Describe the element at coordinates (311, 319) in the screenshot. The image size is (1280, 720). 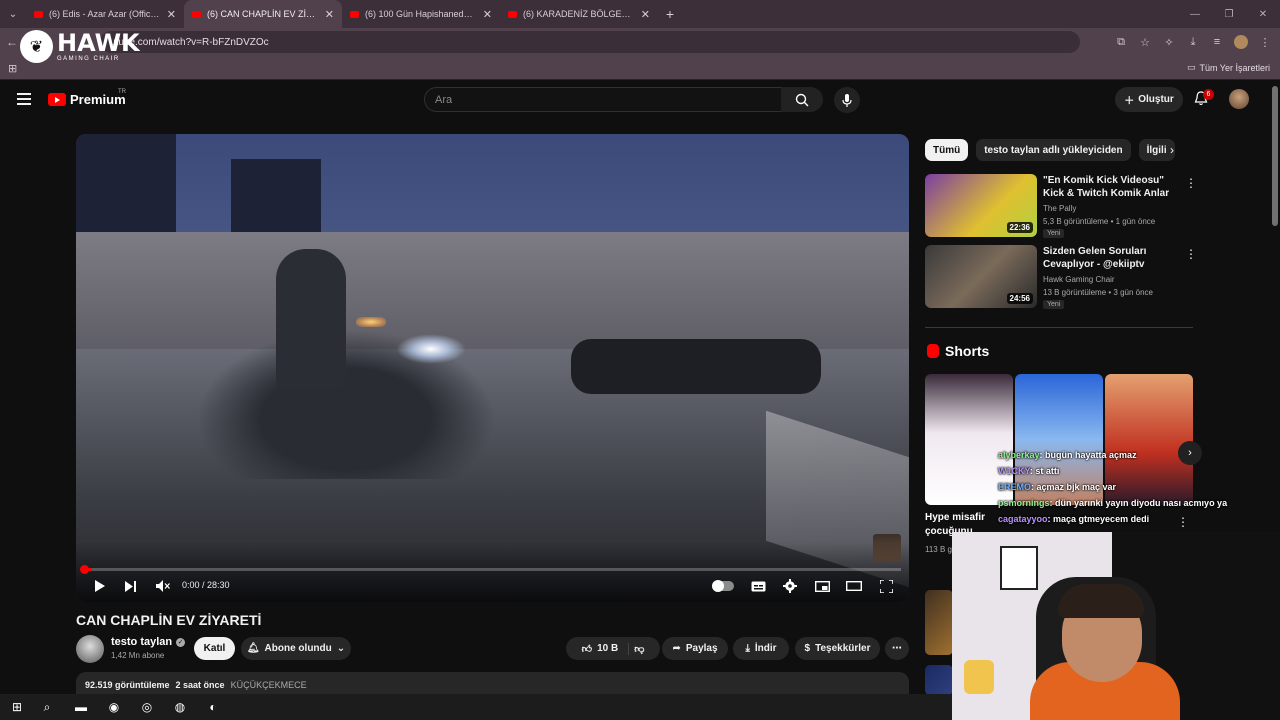
I see `video-frame-rider` at that location.